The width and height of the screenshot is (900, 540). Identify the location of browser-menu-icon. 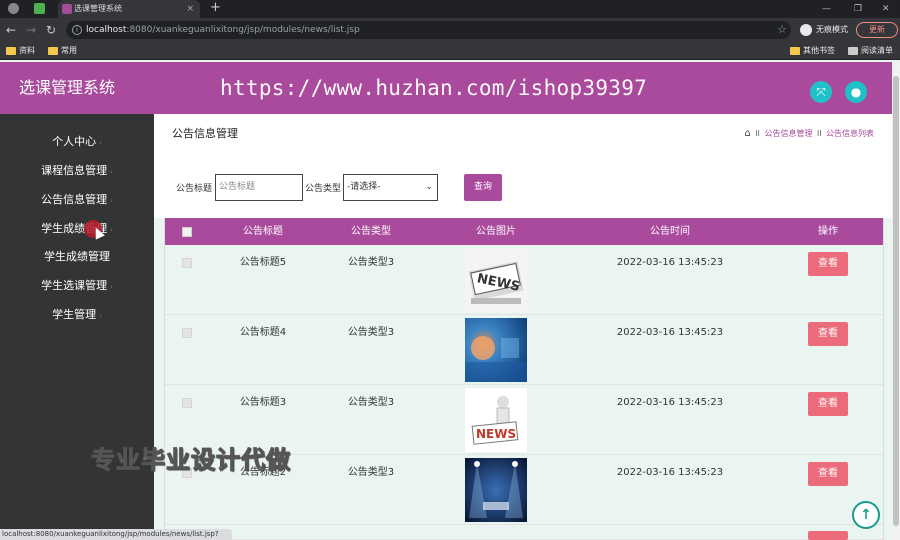
(13, 8).